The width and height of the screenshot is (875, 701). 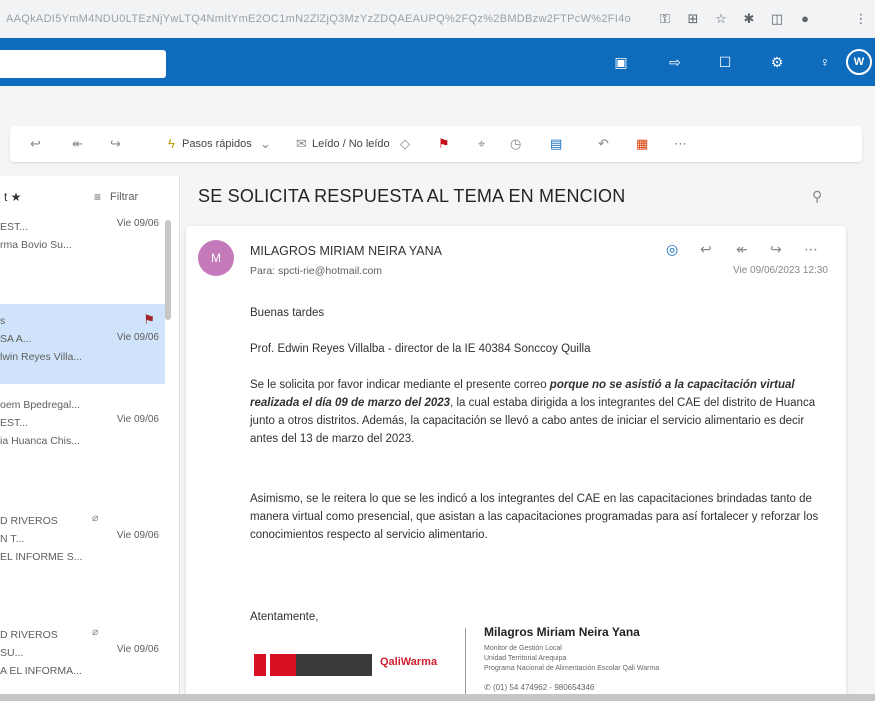 I want to click on list-item-sender: s, so click(x=3, y=321).